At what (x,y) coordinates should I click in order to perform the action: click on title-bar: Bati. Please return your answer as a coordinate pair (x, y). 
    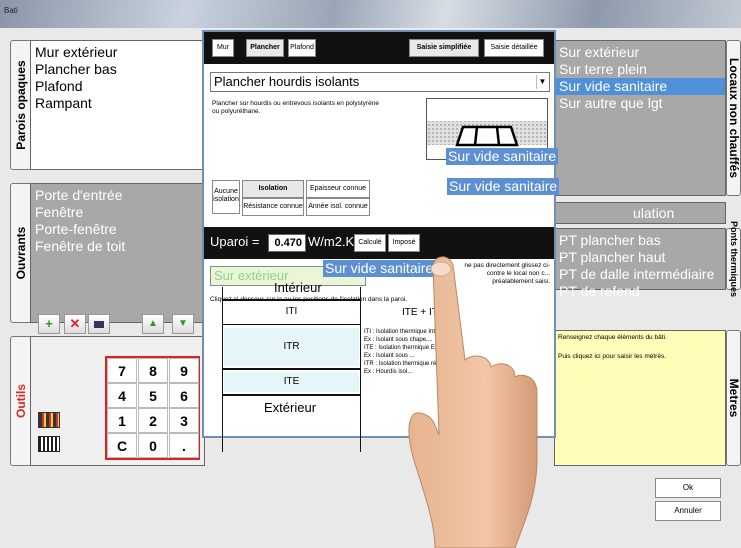
    Looking at the image, I should click on (370, 14).